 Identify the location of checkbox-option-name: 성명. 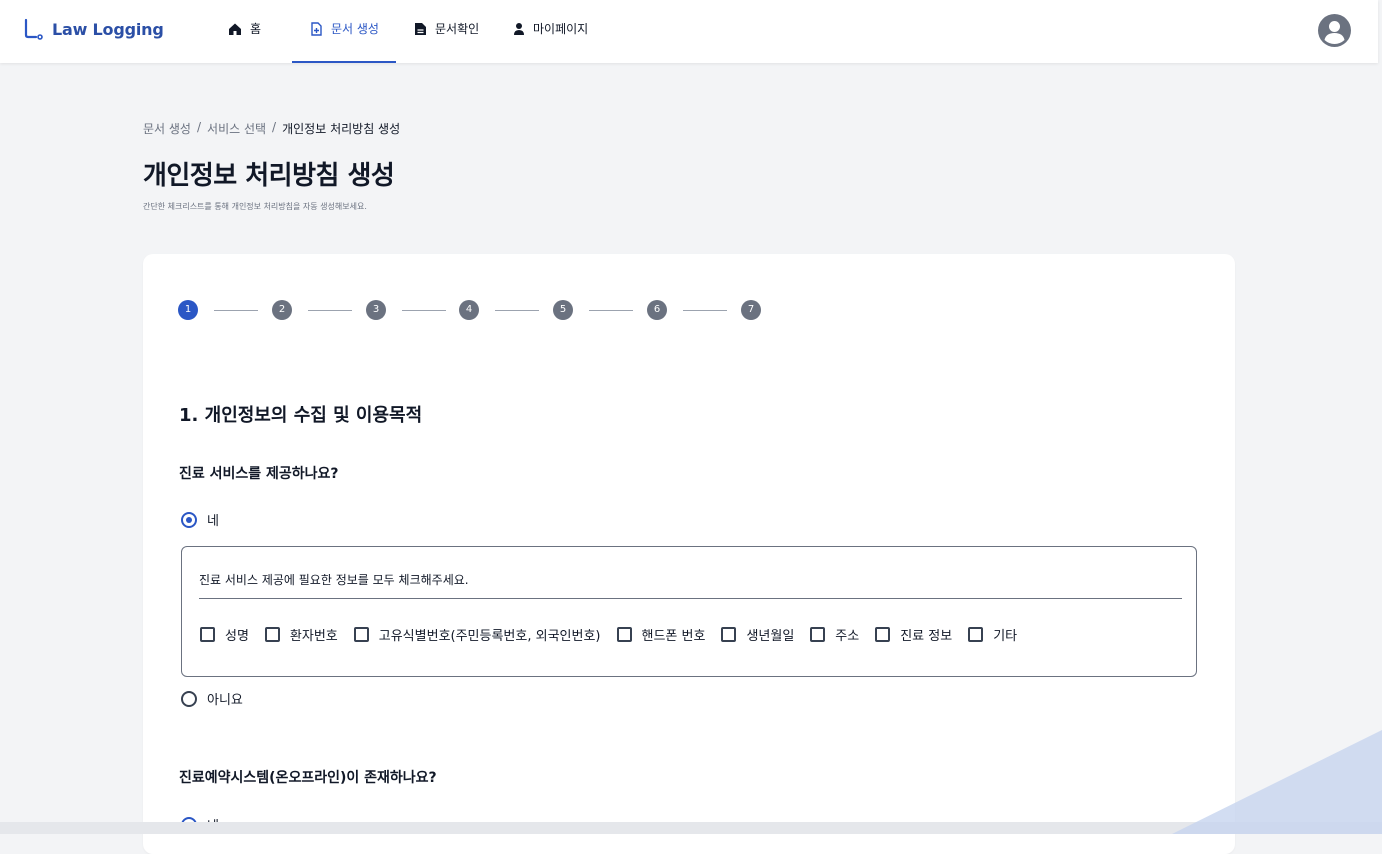
(224, 634).